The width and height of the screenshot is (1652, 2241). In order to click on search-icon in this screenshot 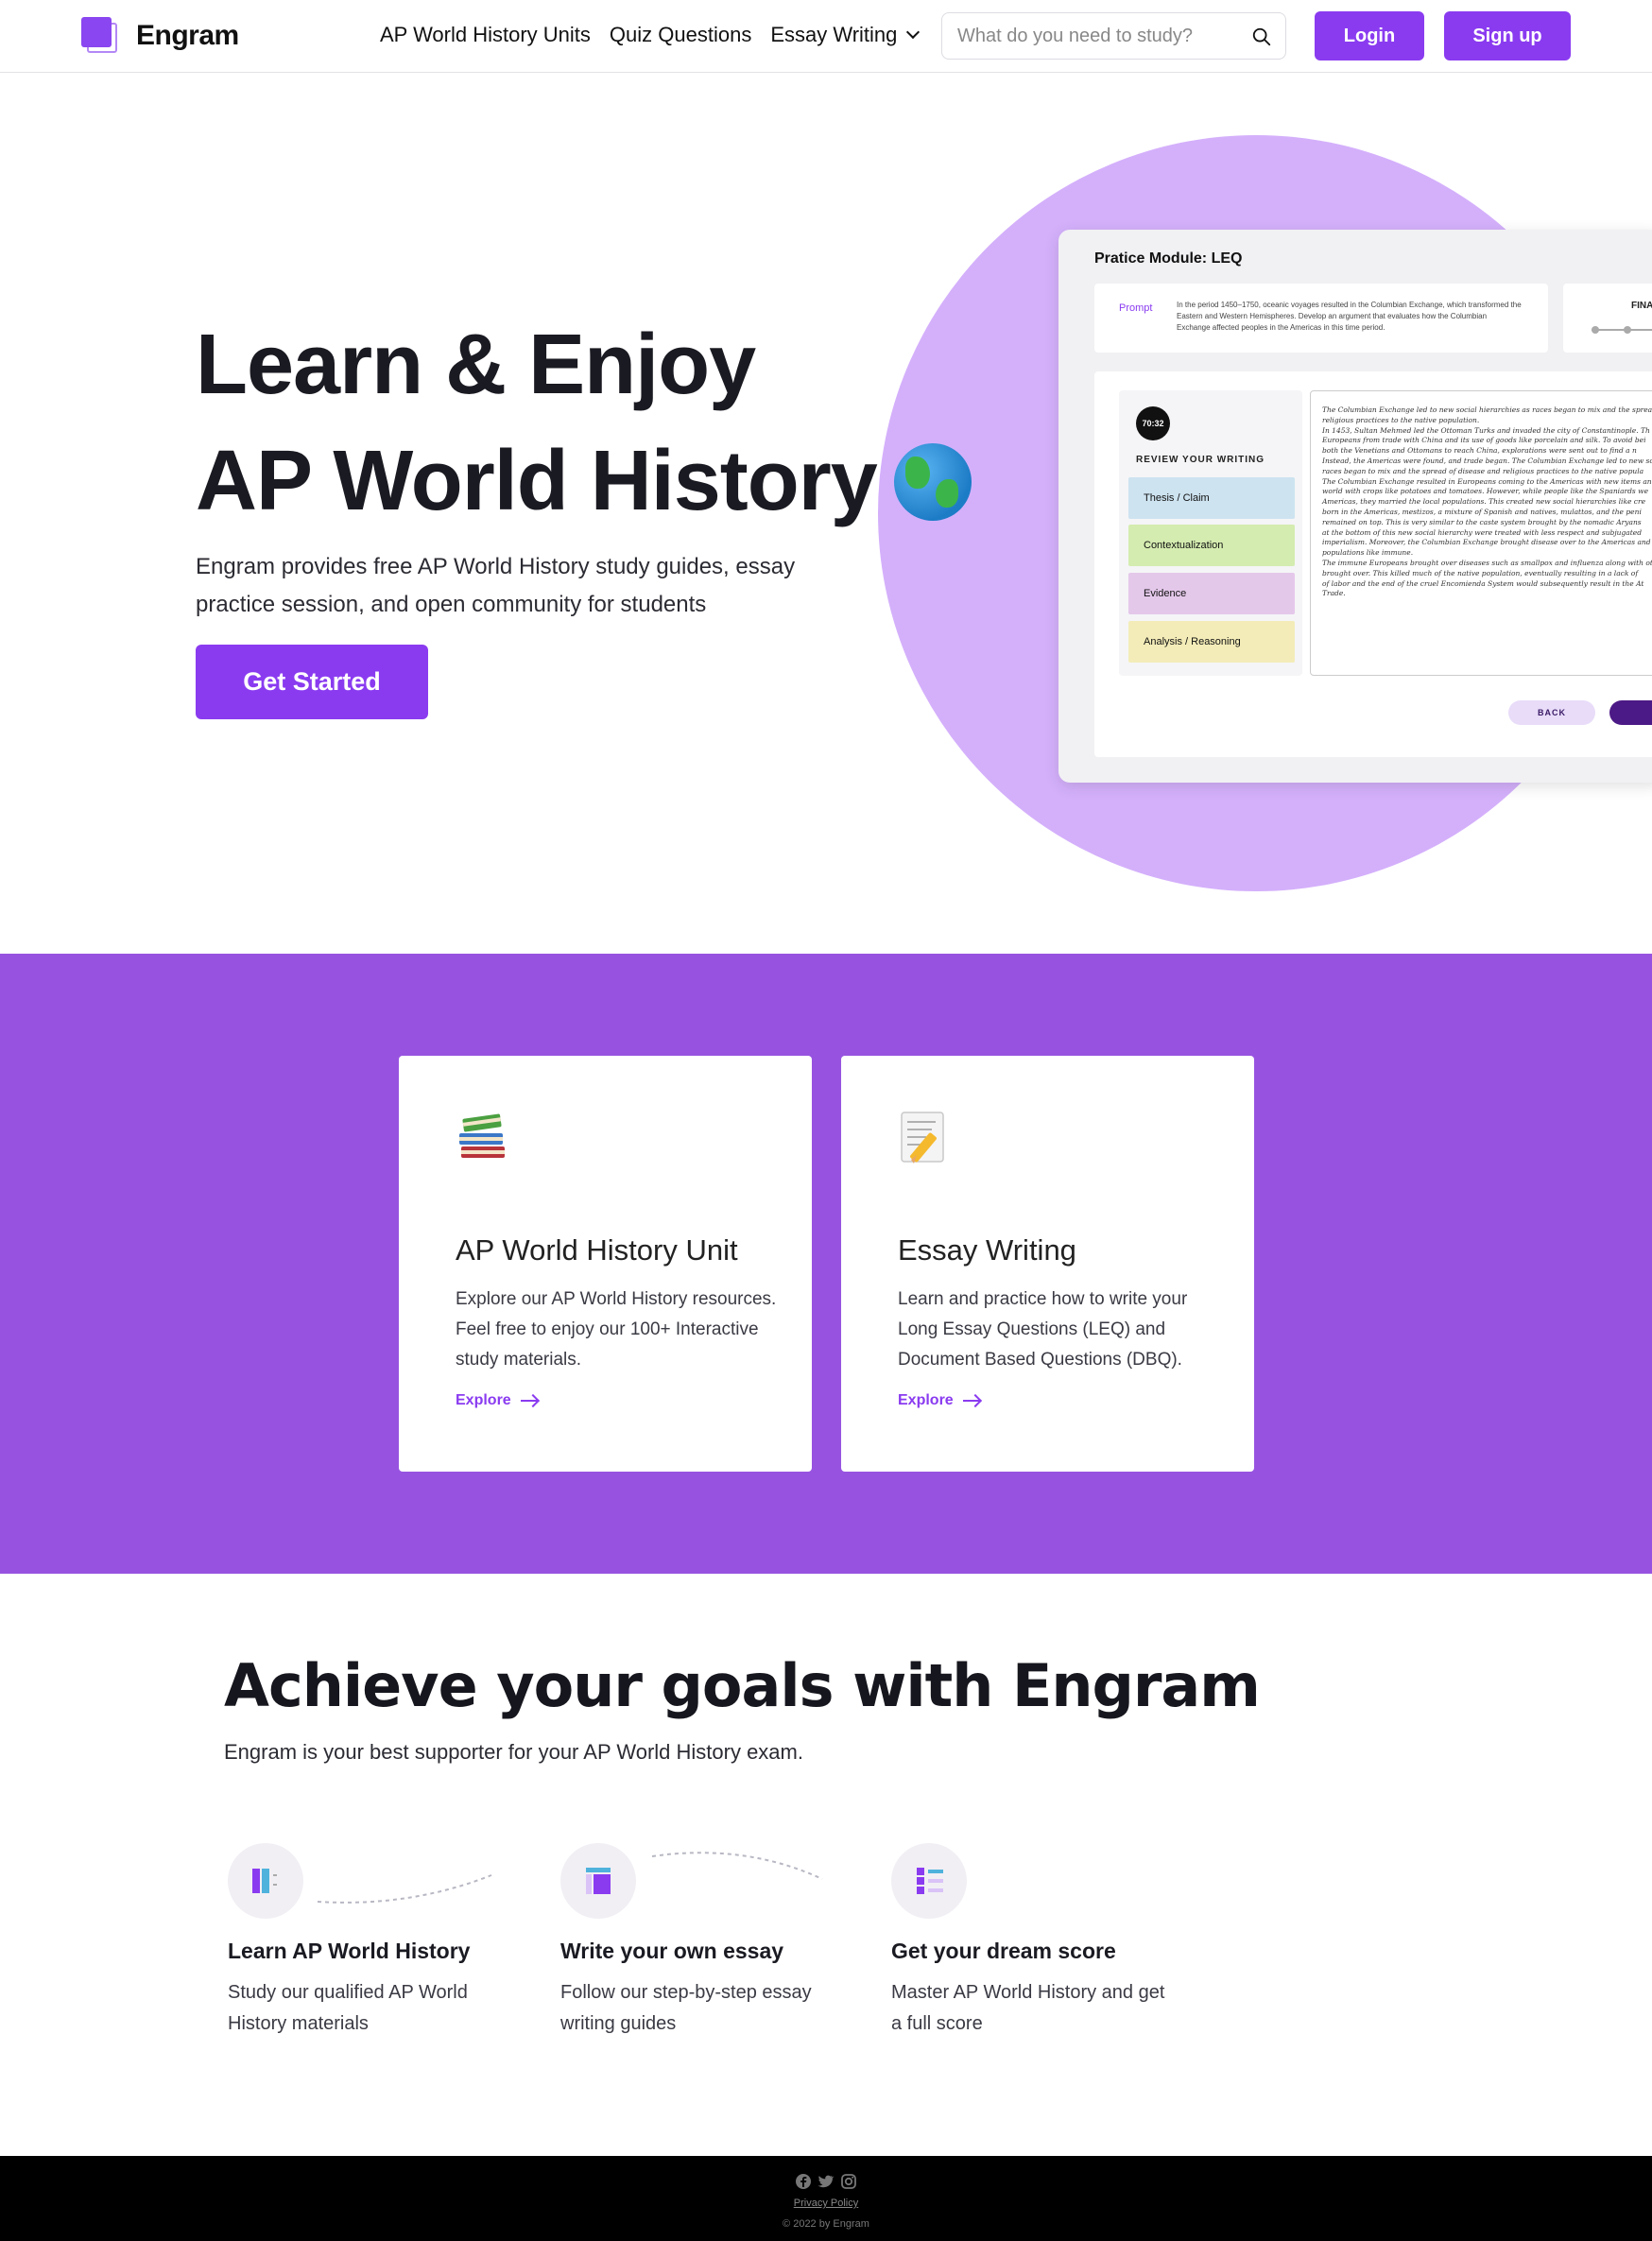, I will do `click(1261, 36)`.